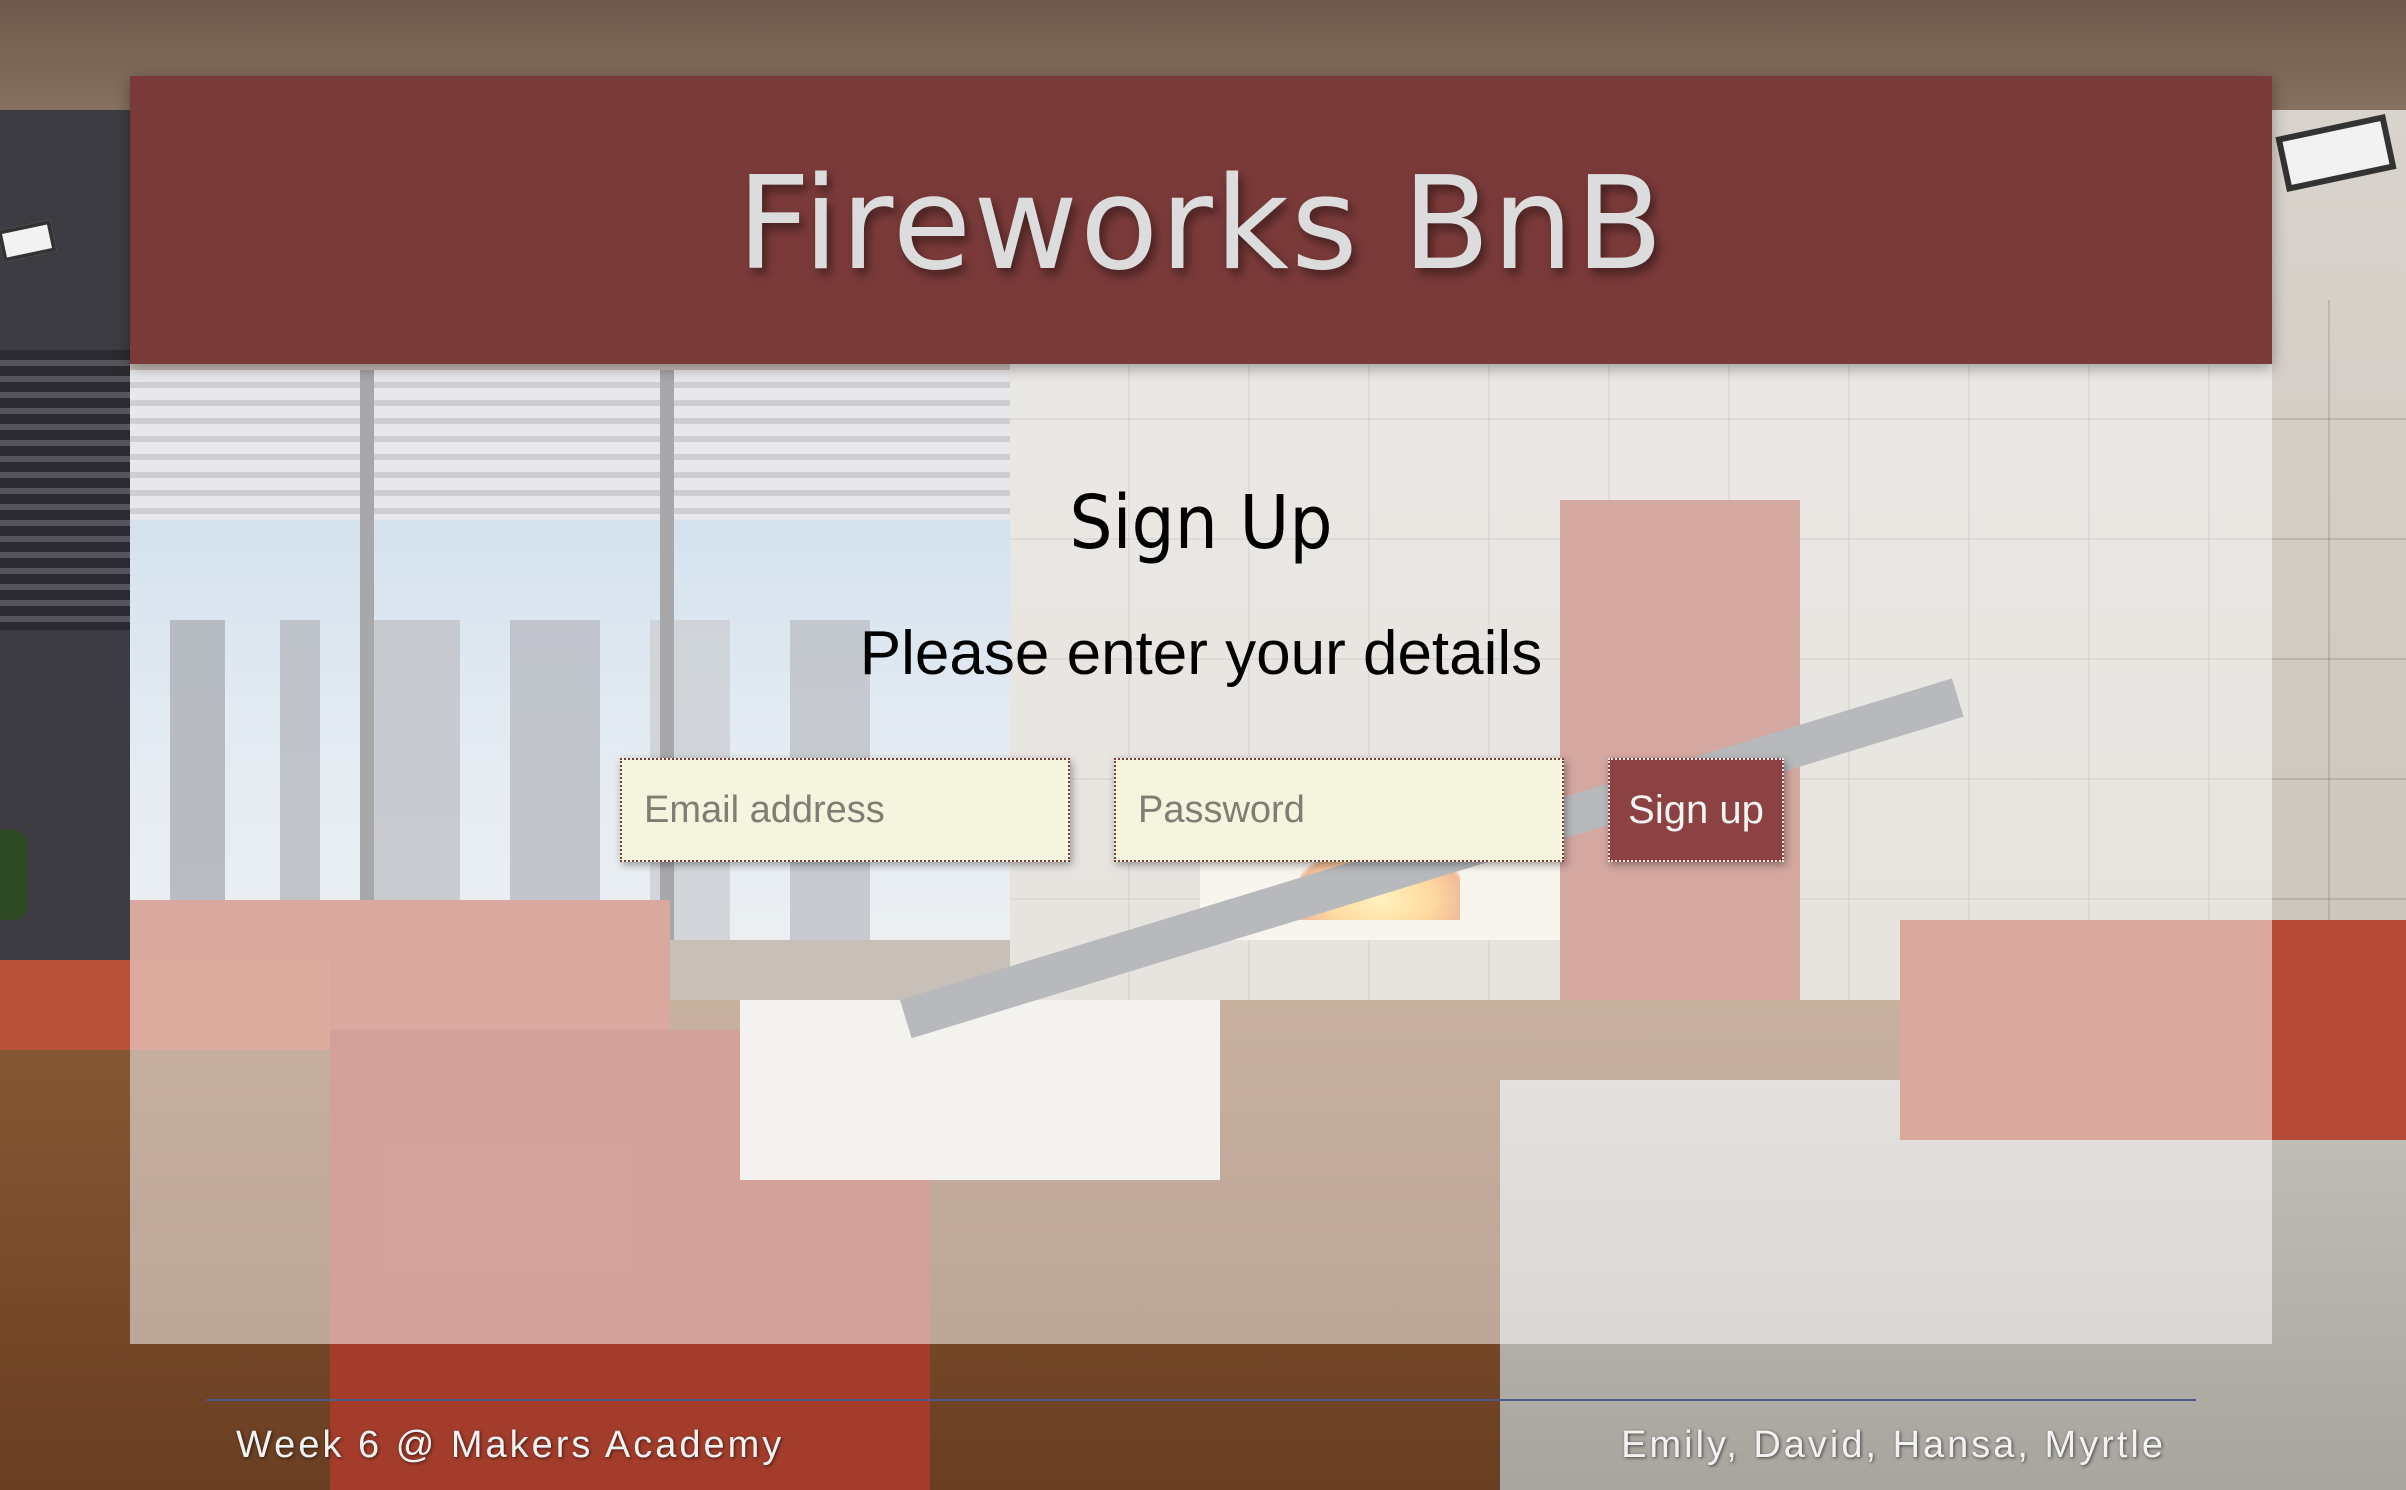 This screenshot has width=2406, height=1490. Describe the element at coordinates (1201, 1400) in the screenshot. I see `footer-divider` at that location.